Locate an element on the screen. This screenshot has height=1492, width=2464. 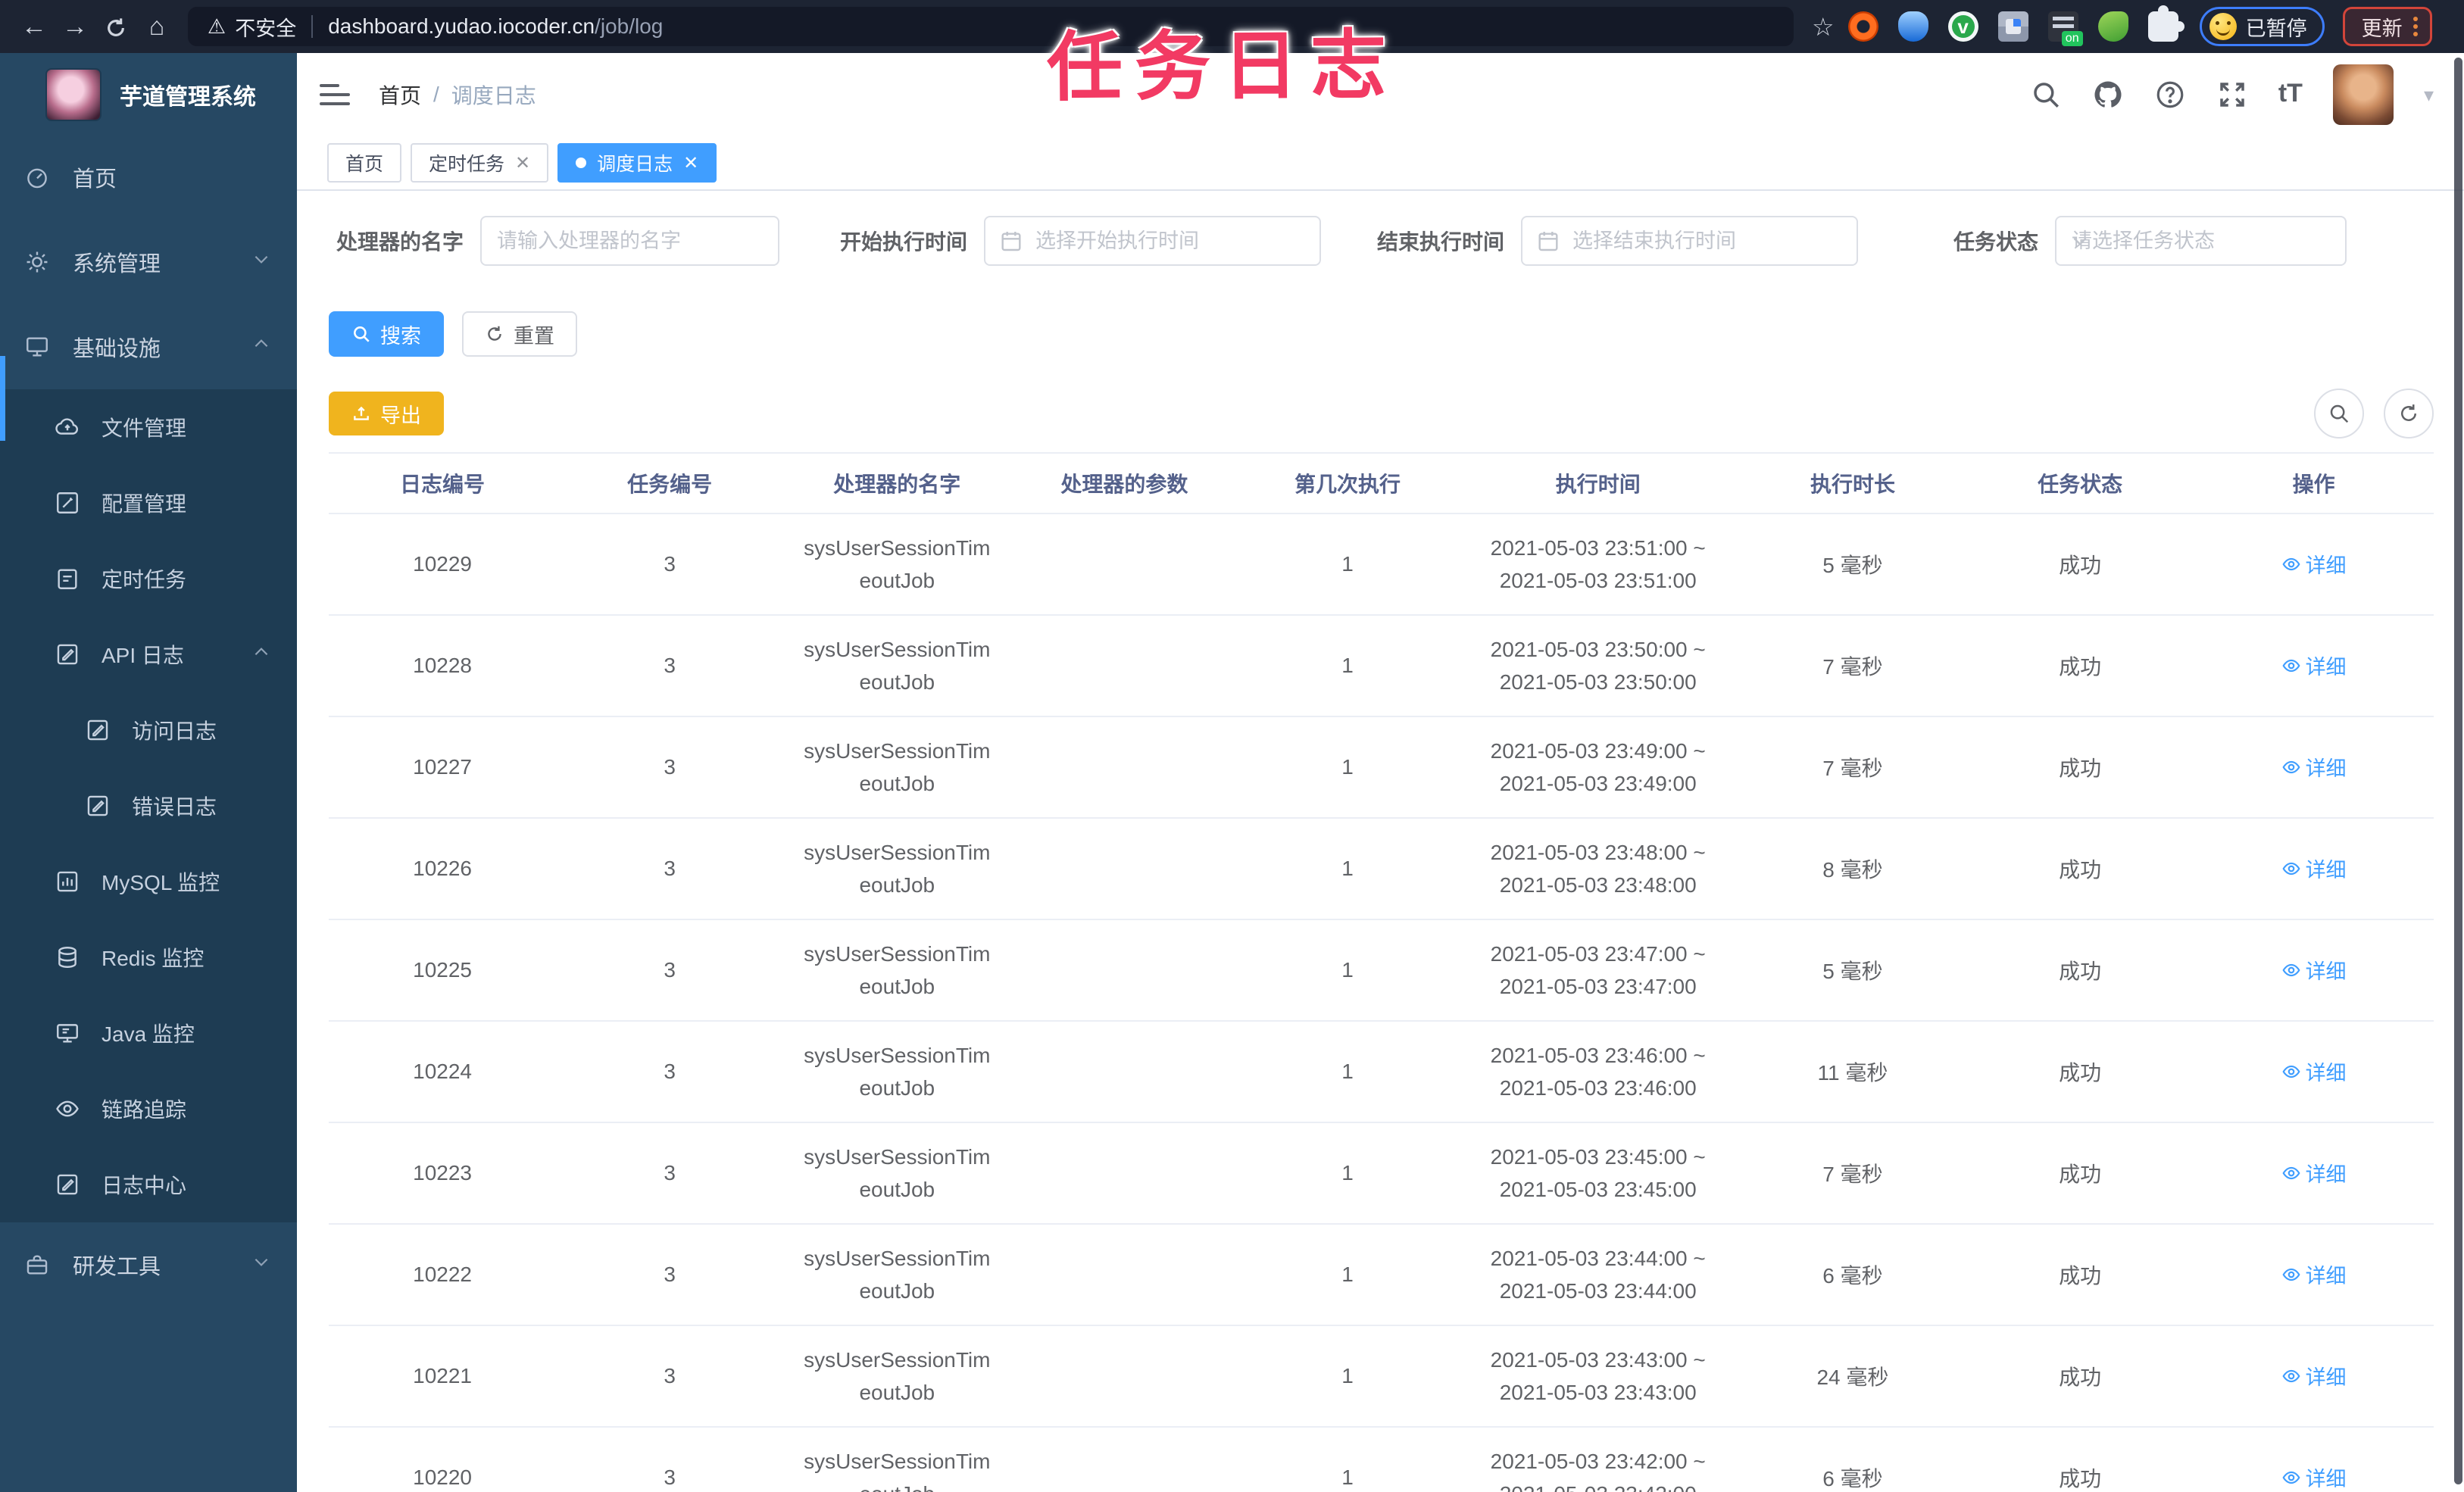
extension-drop-icon is located at coordinates (1912, 27).